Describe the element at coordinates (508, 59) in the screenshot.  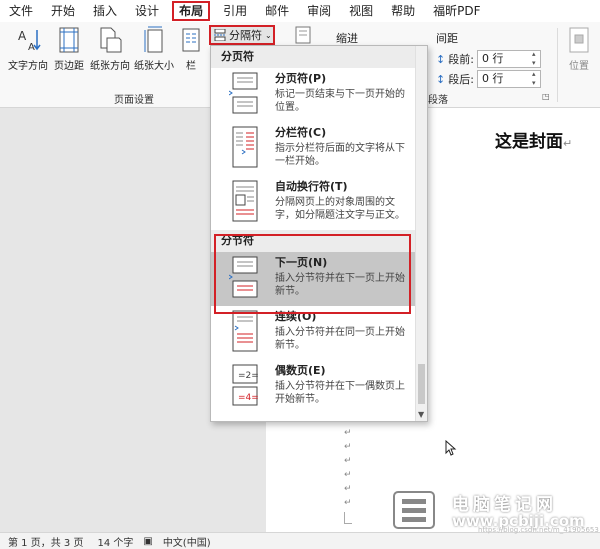
I see `space-before-input: 0 行` at that location.